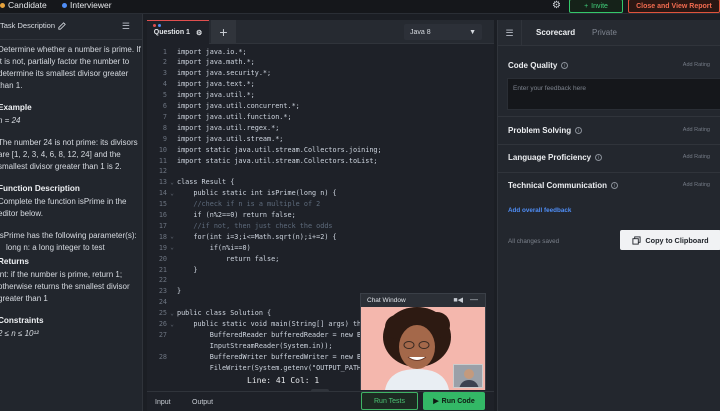 The width and height of the screenshot is (720, 411). I want to click on code-line: 22, so click(320, 280).